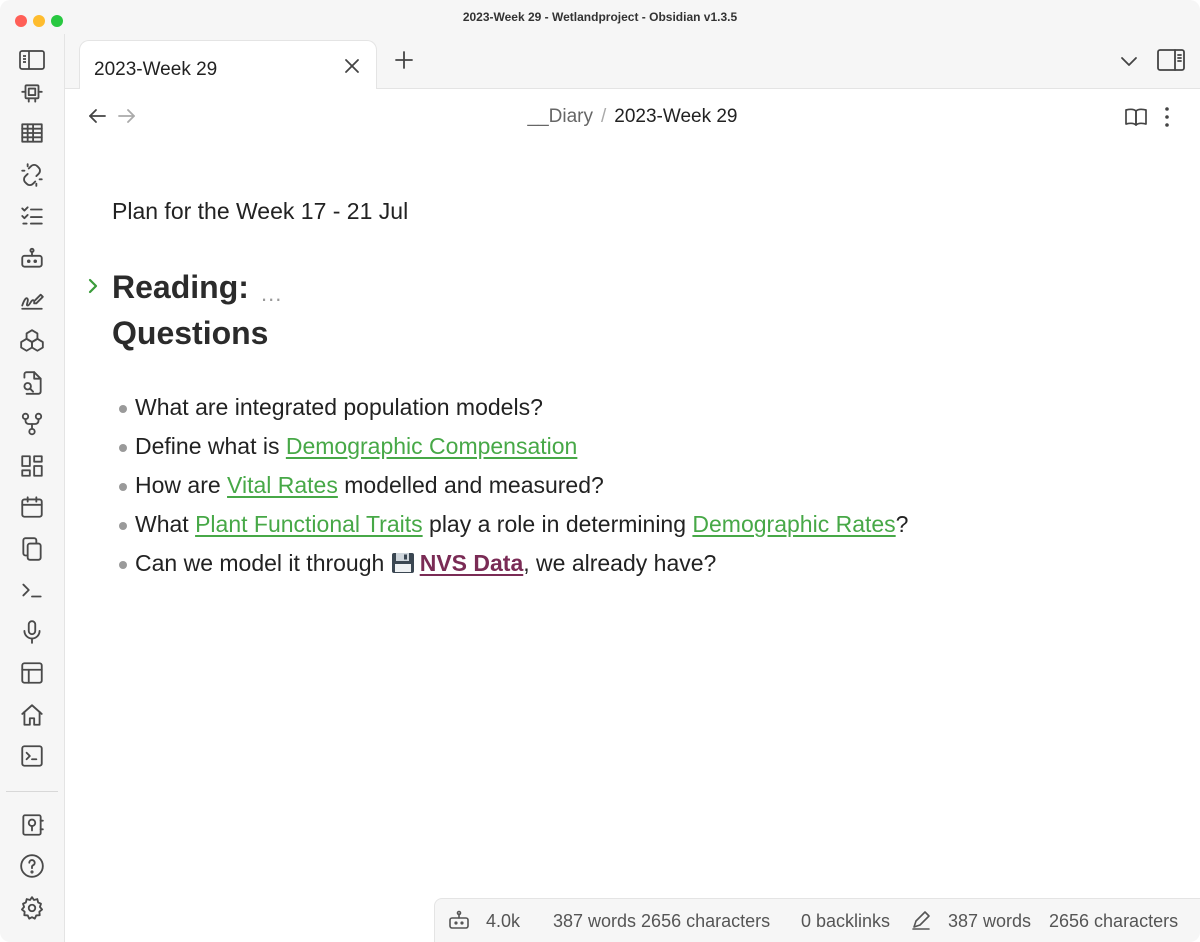 The width and height of the screenshot is (1200, 942). Describe the element at coordinates (32, 825) in the screenshot. I see `vault-icon` at that location.